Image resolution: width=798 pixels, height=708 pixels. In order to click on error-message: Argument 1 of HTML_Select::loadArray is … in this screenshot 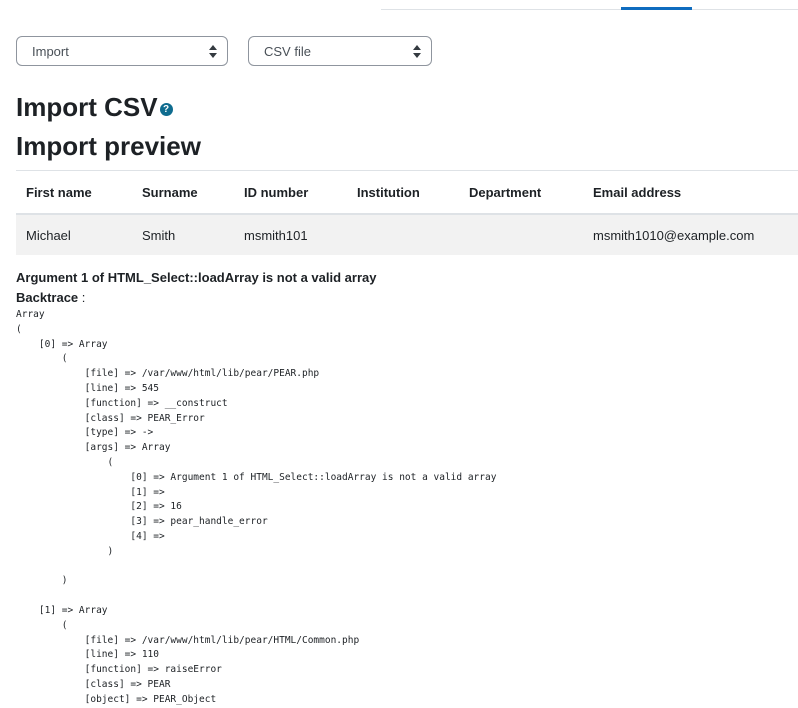, I will do `click(196, 277)`.